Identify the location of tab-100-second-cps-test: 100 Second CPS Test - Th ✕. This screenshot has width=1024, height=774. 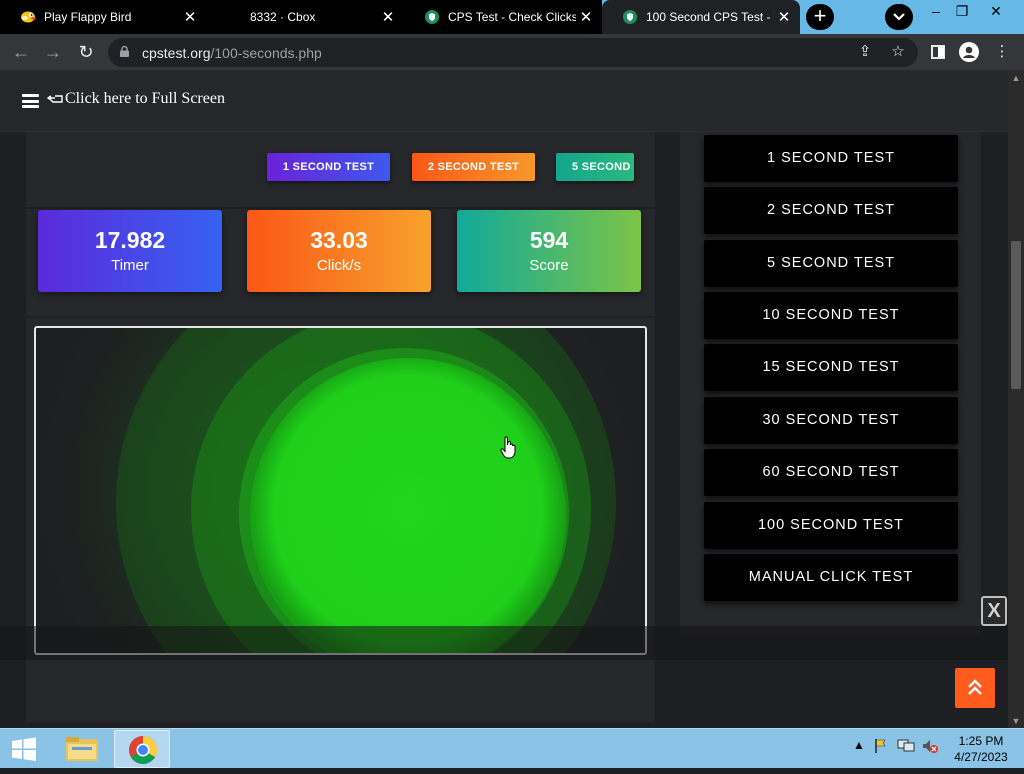
(701, 17).